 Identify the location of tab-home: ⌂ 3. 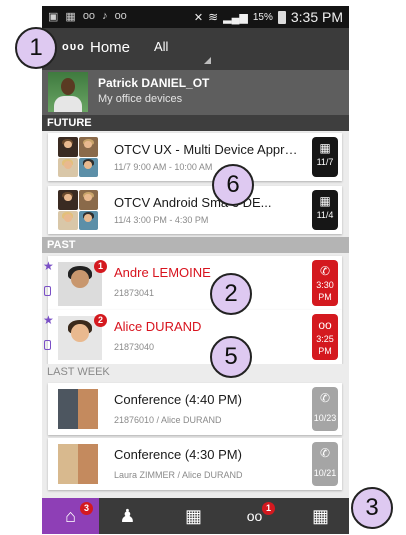
(70, 516).